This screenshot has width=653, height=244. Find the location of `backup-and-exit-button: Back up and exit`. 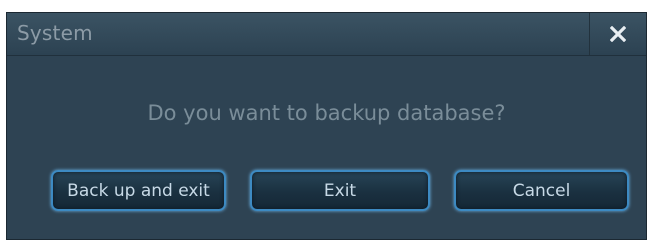

backup-and-exit-button: Back up and exit is located at coordinates (138, 190).